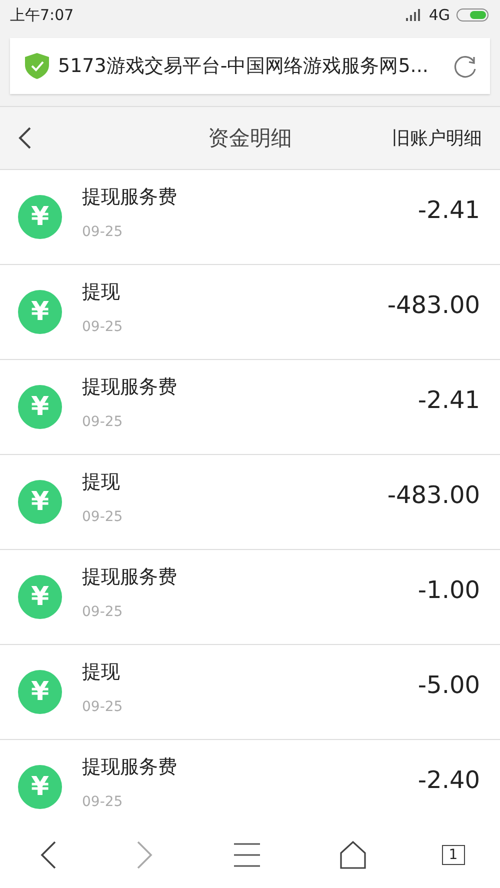 The height and width of the screenshot is (888, 500). What do you see at coordinates (449, 780) in the screenshot?
I see `transaction-amount: -2.40` at bounding box center [449, 780].